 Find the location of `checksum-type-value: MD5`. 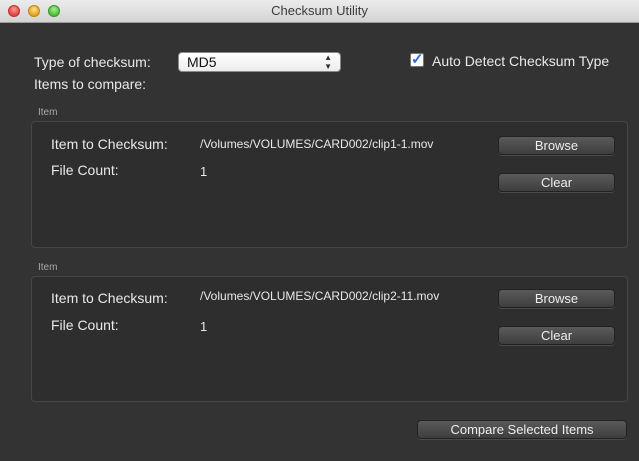

checksum-type-value: MD5 is located at coordinates (202, 62).